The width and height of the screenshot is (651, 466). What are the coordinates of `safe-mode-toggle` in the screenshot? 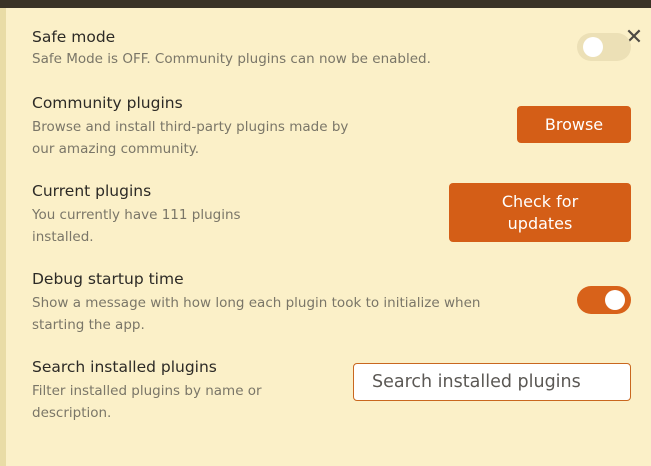 It's located at (604, 47).